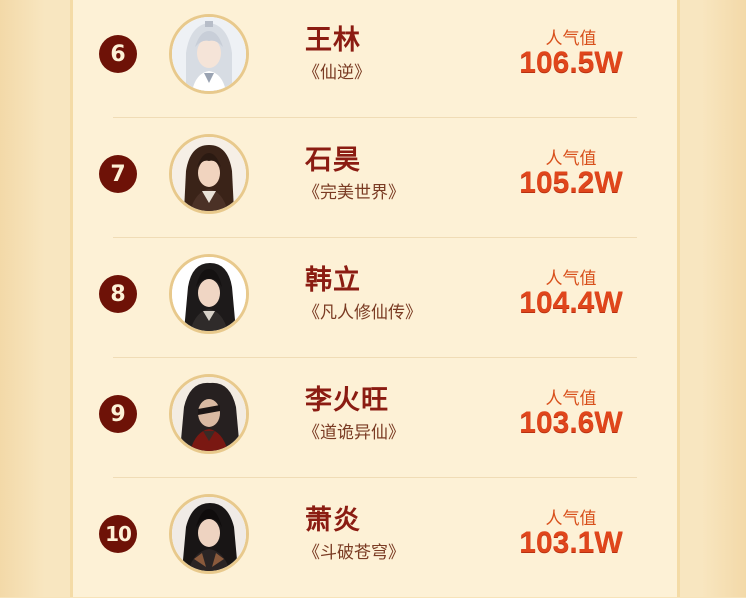 The height and width of the screenshot is (598, 746). Describe the element at coordinates (118, 294) in the screenshot. I see `rank-badge: 8` at that location.